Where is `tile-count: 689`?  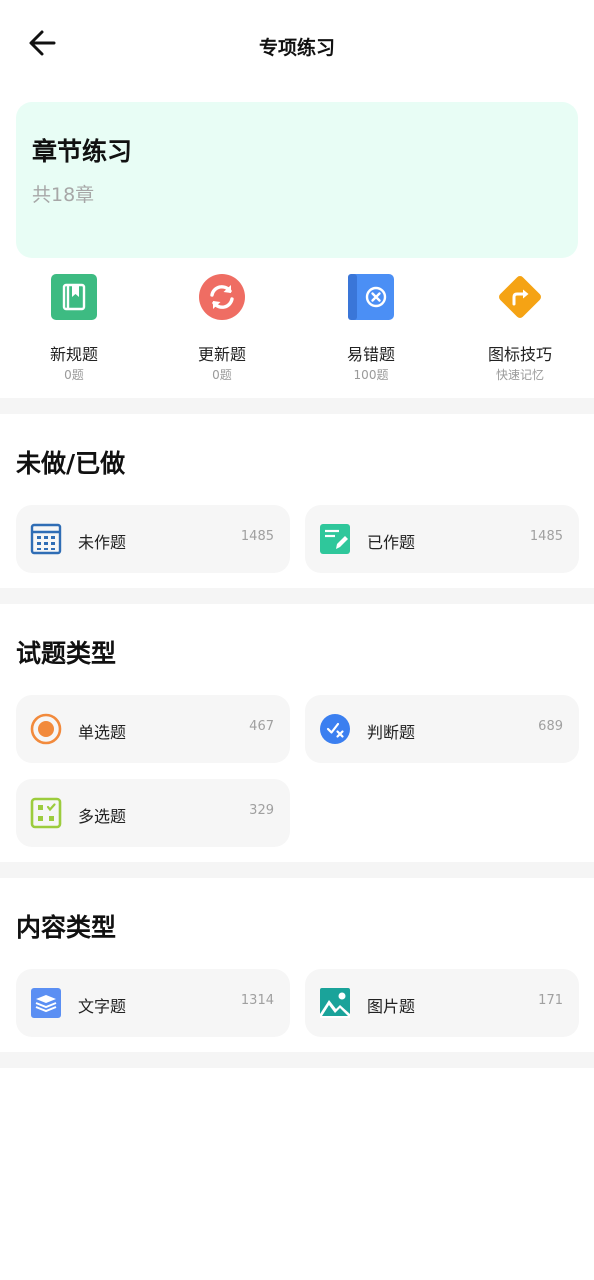 tile-count: 689 is located at coordinates (550, 726).